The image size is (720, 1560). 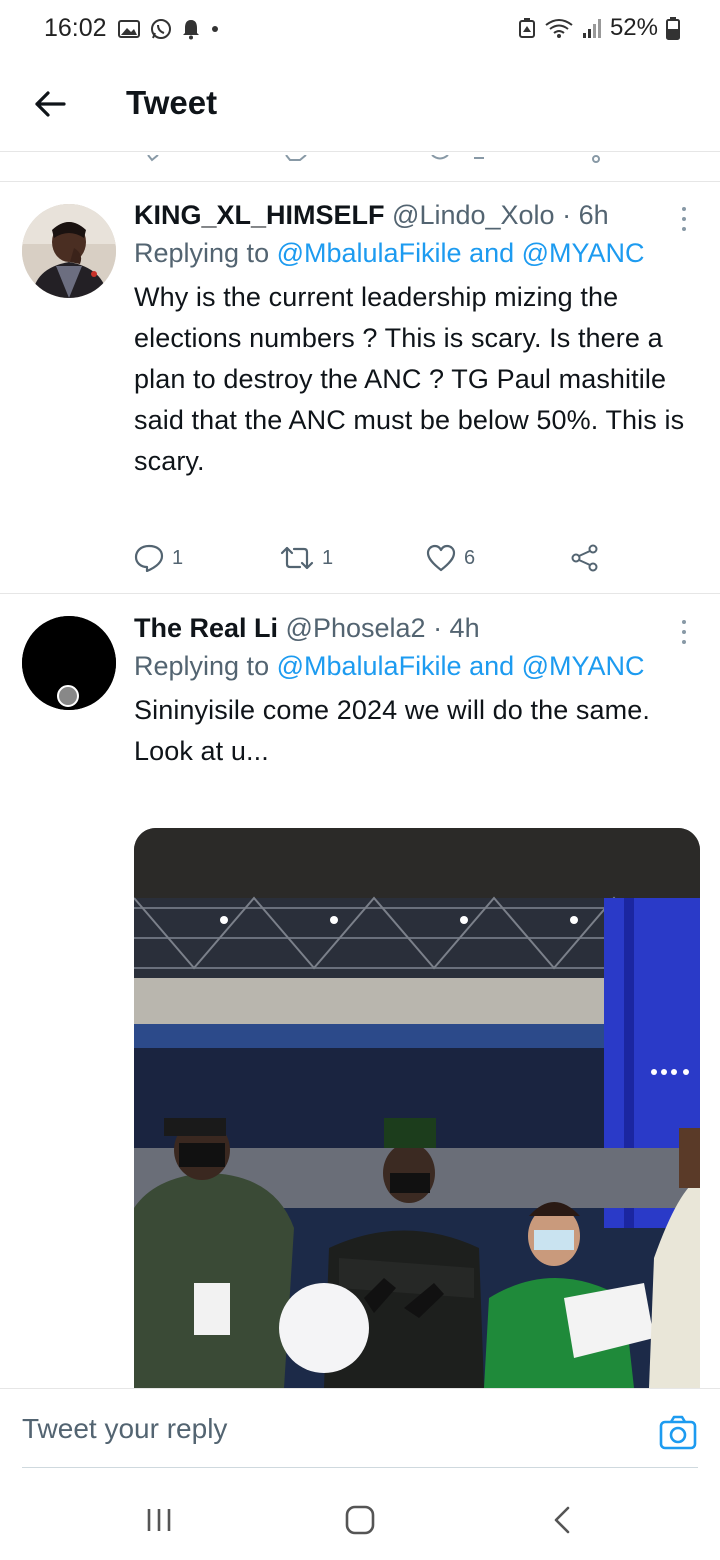 I want to click on tweet-actions: 1 1 6, so click(x=369, y=558).